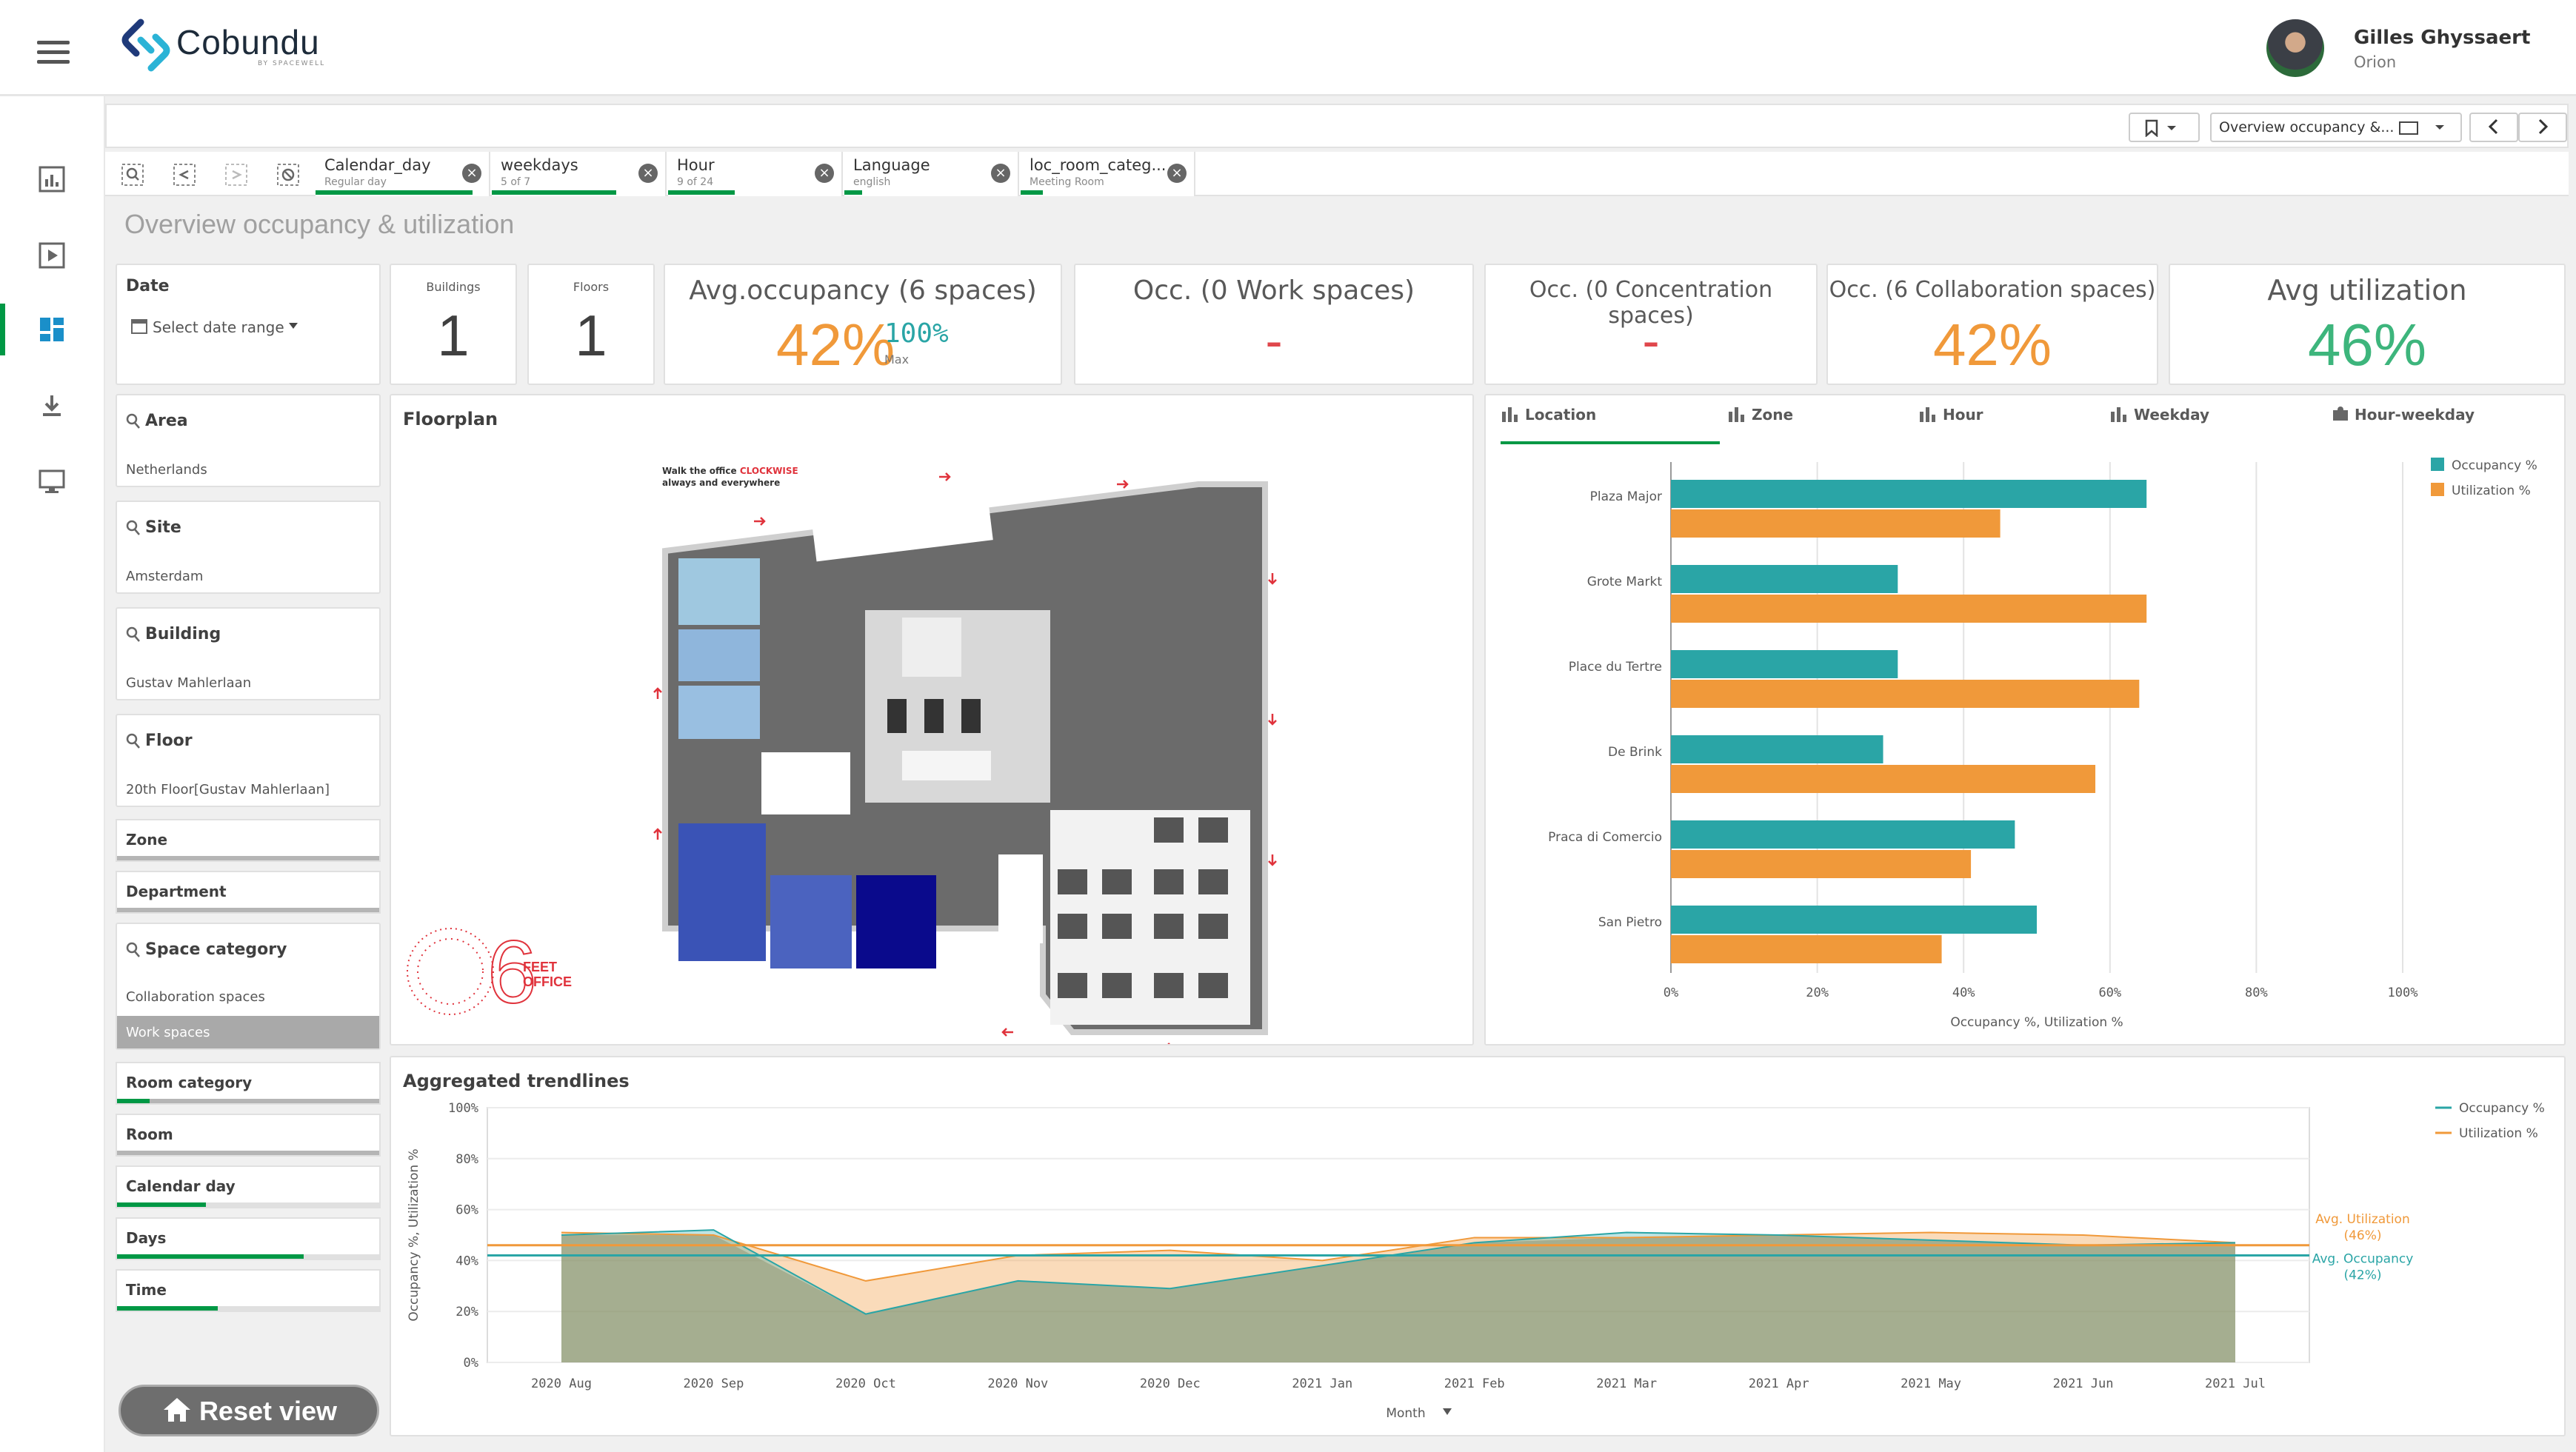 The height and width of the screenshot is (1452, 2576). I want to click on tab-zone: Zone, so click(1760, 415).